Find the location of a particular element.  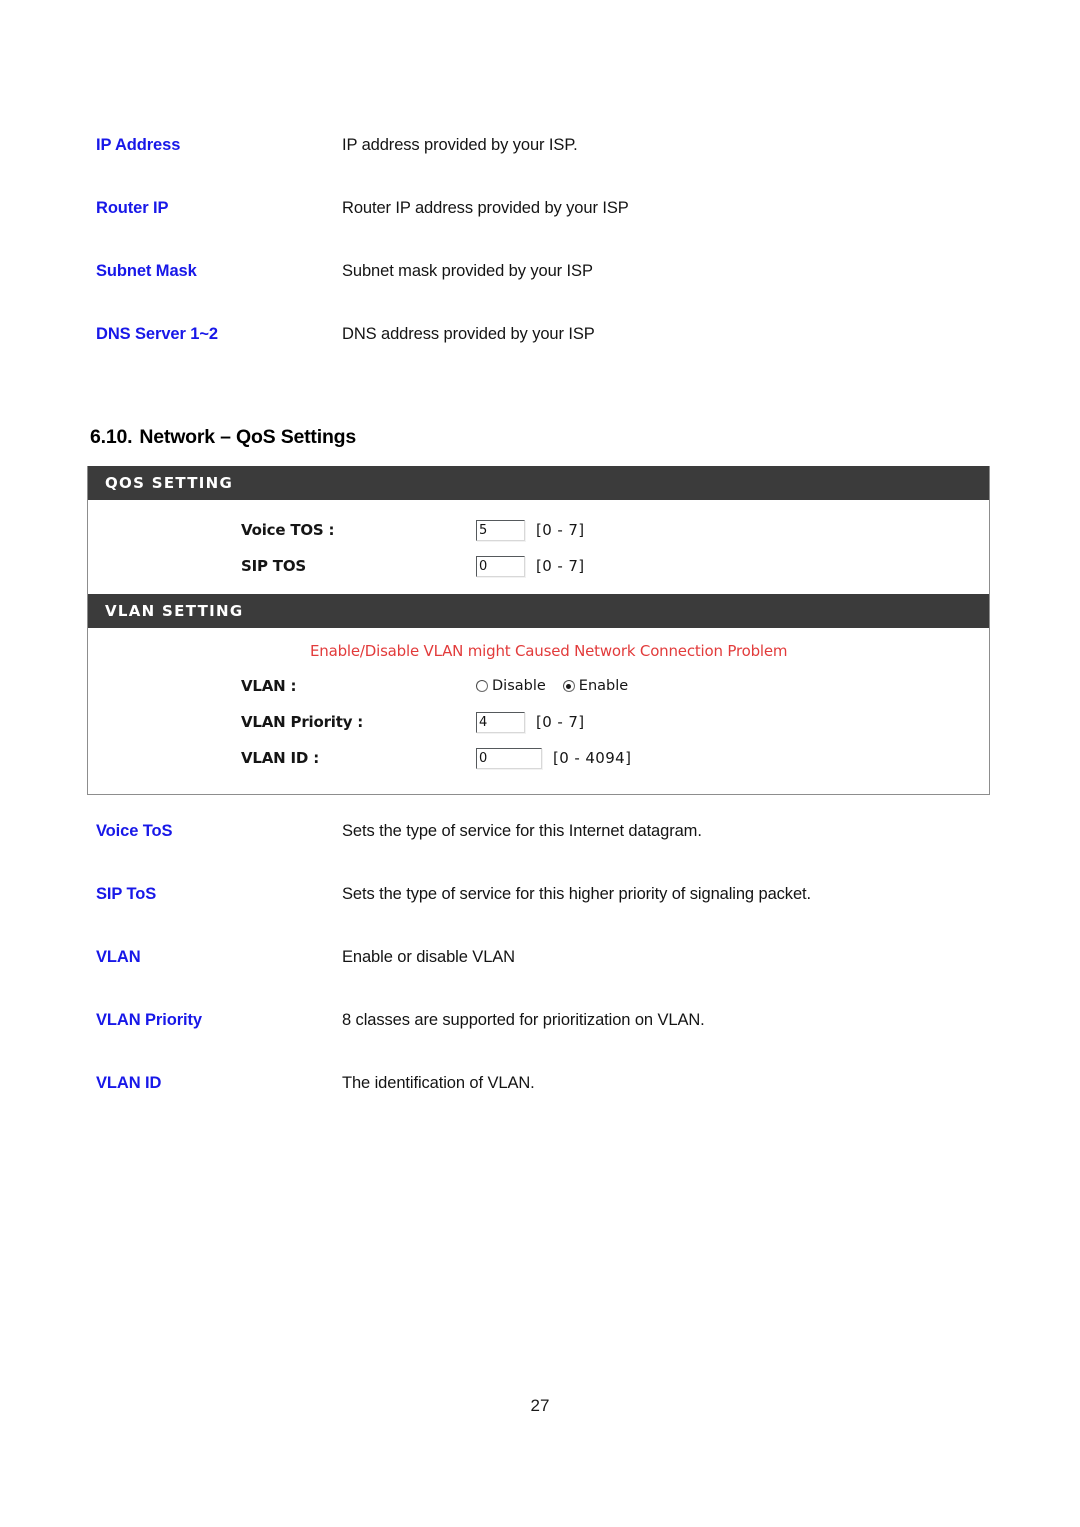

top-descriptions-label: DNS Server 1~2 is located at coordinates (157, 333).